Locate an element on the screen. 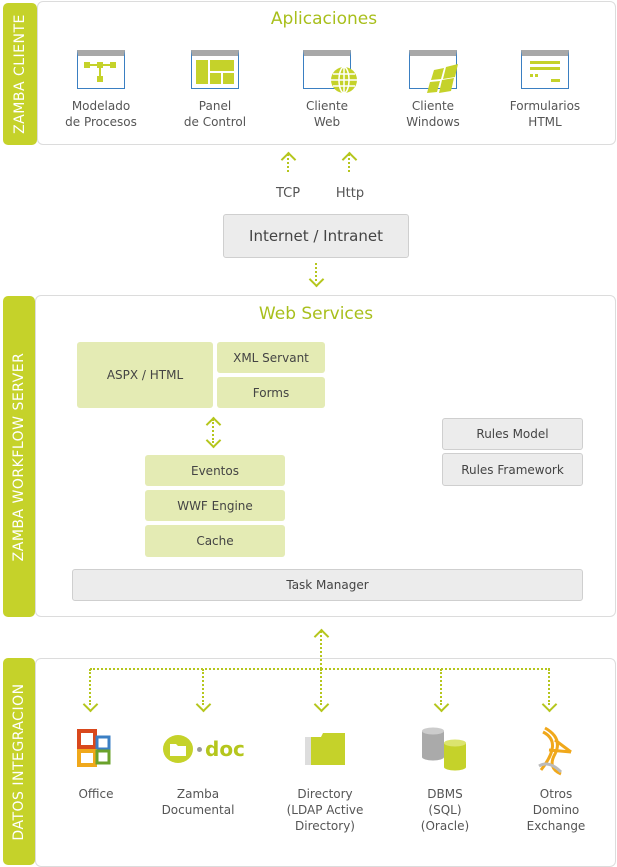  app-label: Panel de Control is located at coordinates (215, 114).